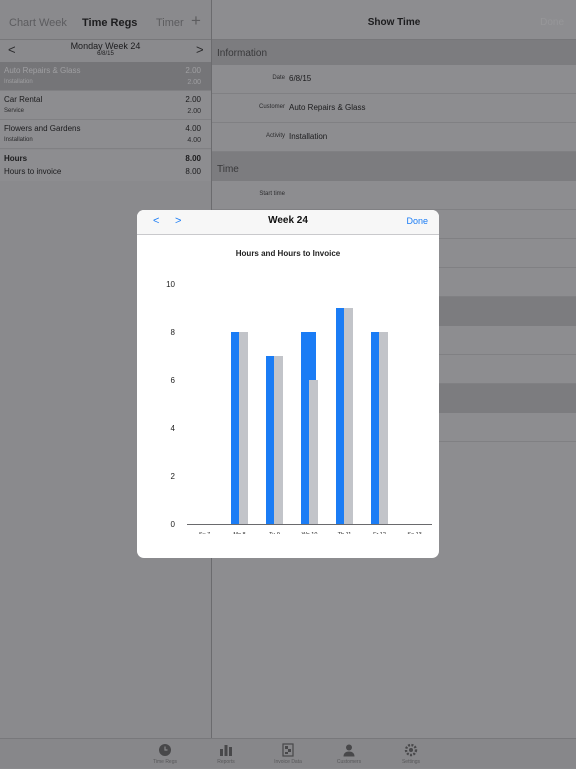 The height and width of the screenshot is (769, 576). What do you see at coordinates (204, 533) in the screenshot?
I see `x-tick-label: Su 7` at bounding box center [204, 533].